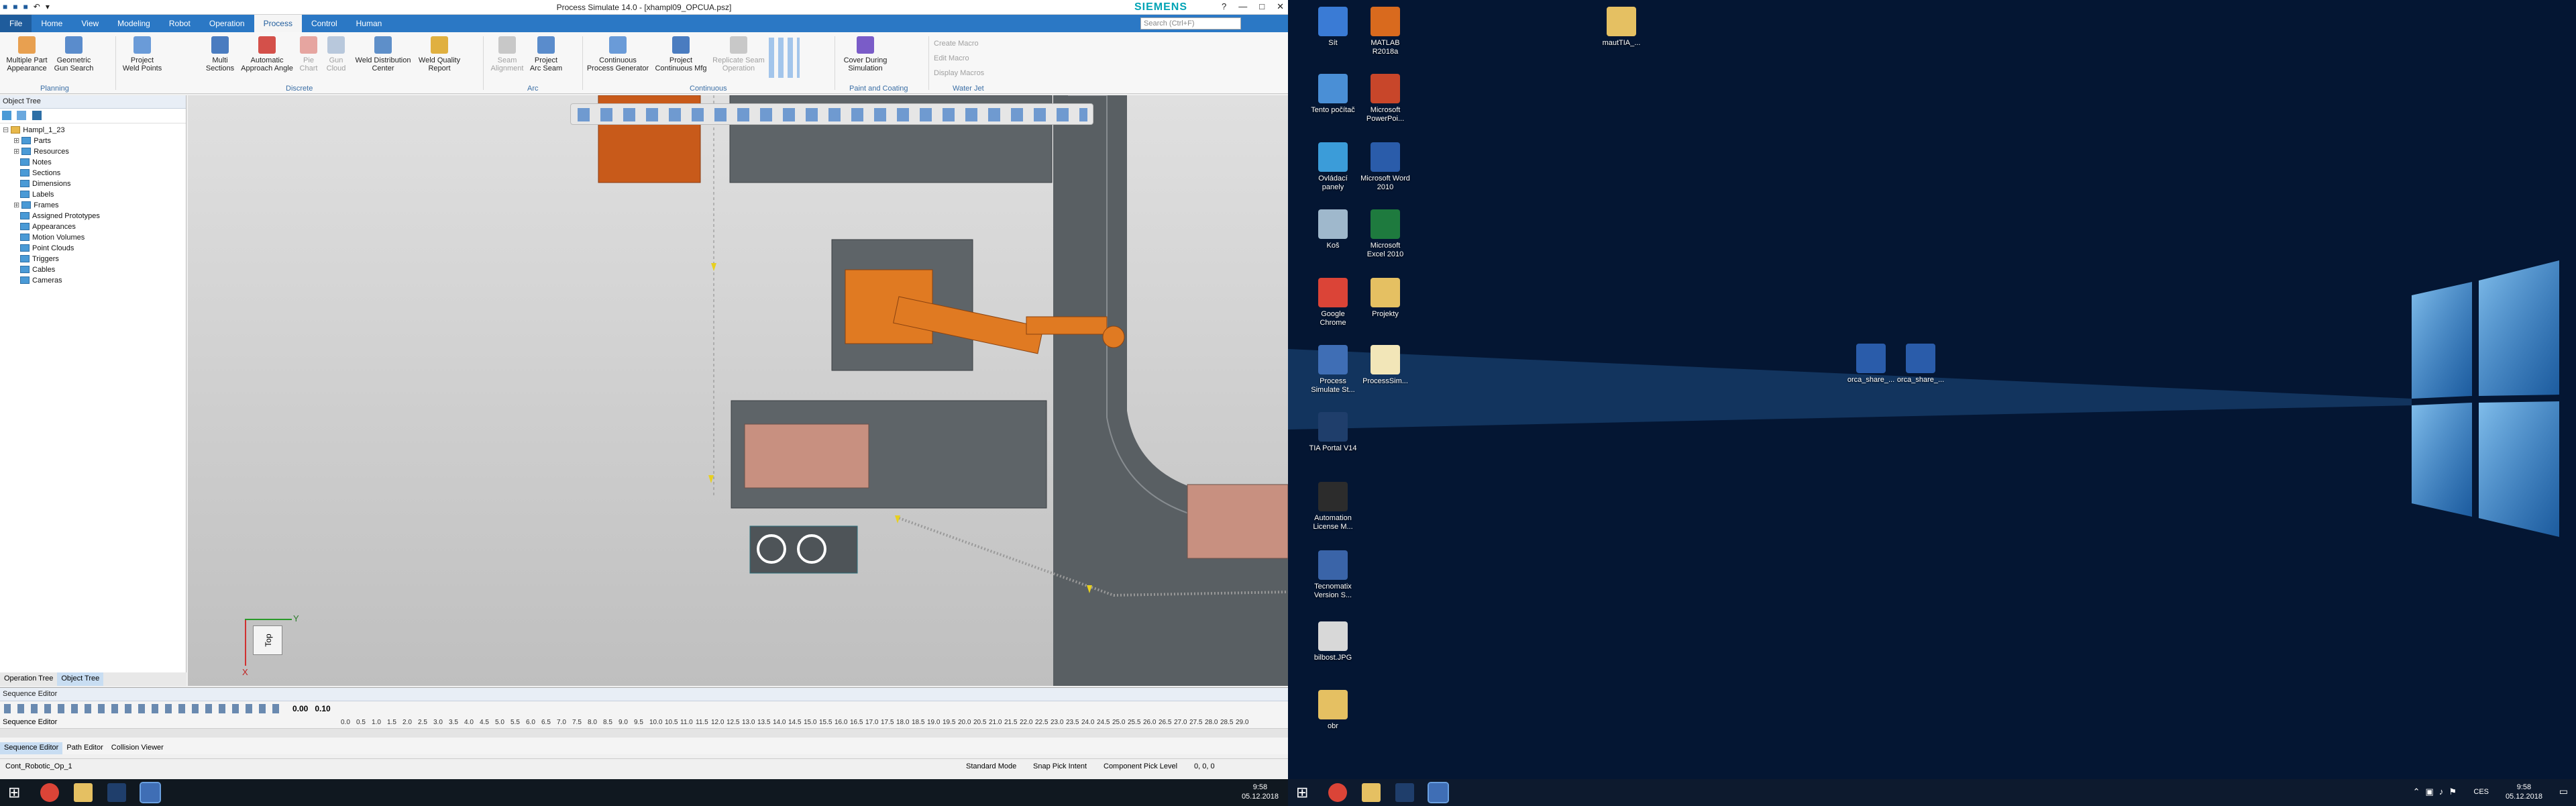  Describe the element at coordinates (52, 23) in the screenshot. I see `tab-home: Home` at that location.